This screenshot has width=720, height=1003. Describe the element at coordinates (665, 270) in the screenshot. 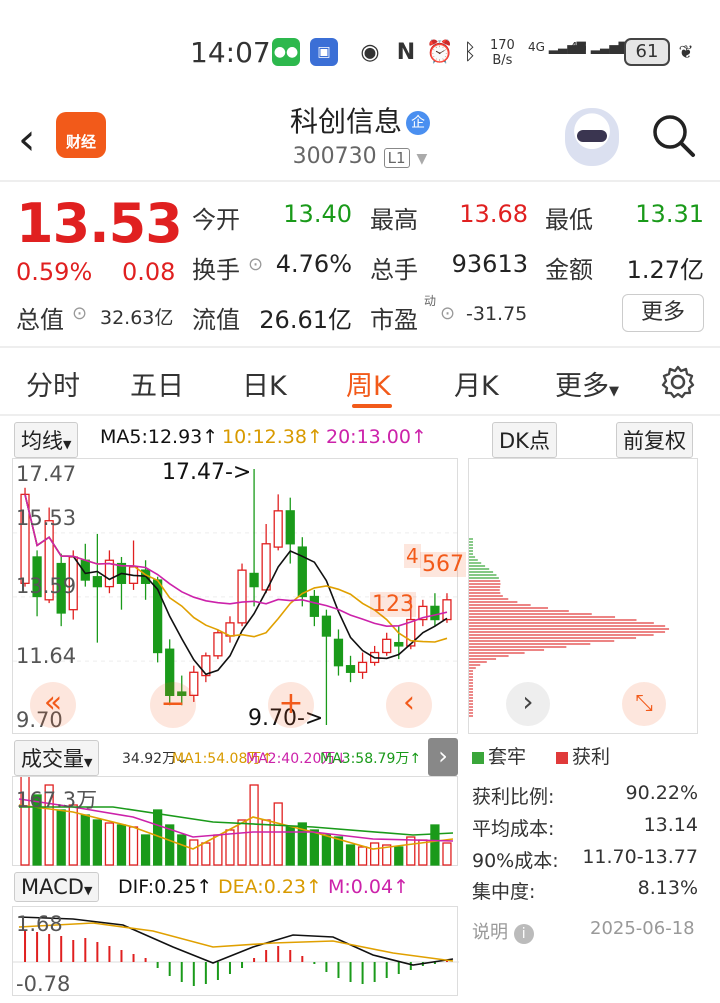

I see `amount-value: 1.27亿` at that location.